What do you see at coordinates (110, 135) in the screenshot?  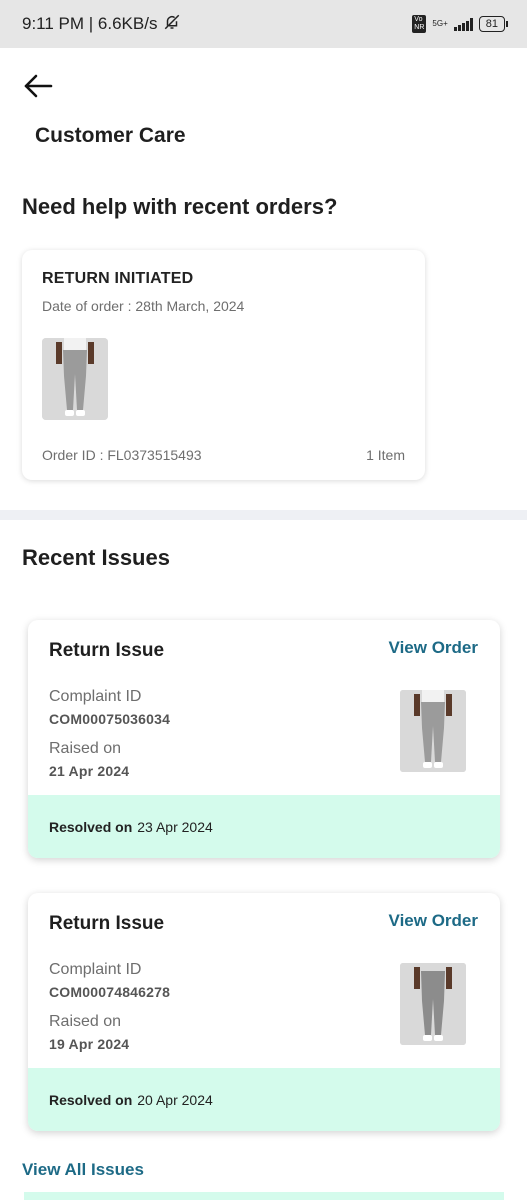 I see `page-title: Customer Care` at bounding box center [110, 135].